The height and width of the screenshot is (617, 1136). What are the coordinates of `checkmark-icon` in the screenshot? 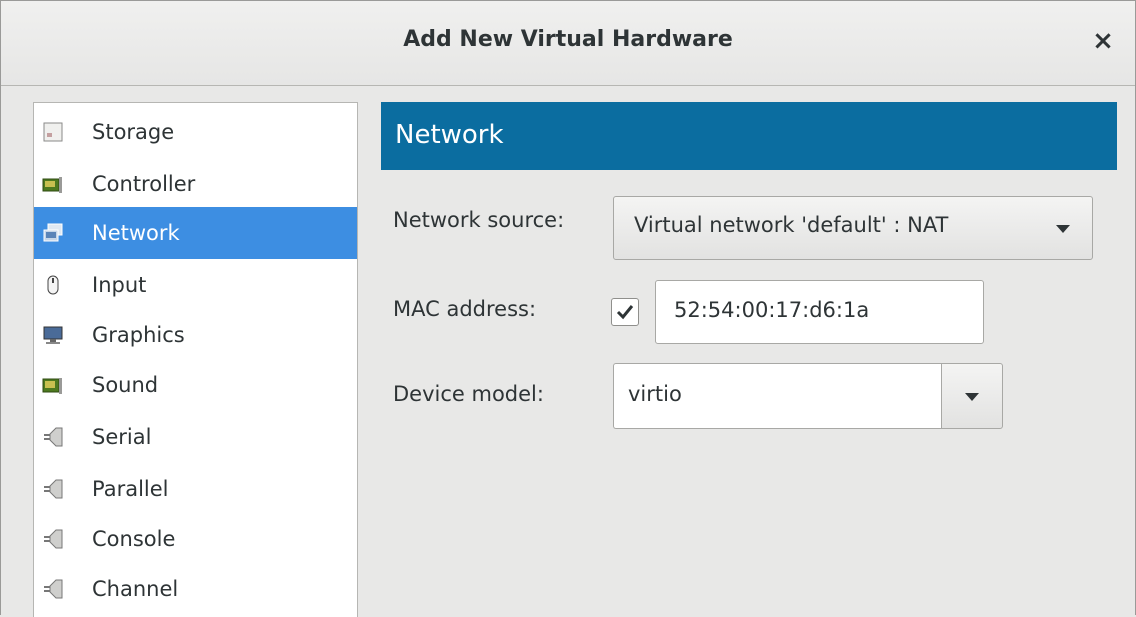 It's located at (625, 312).